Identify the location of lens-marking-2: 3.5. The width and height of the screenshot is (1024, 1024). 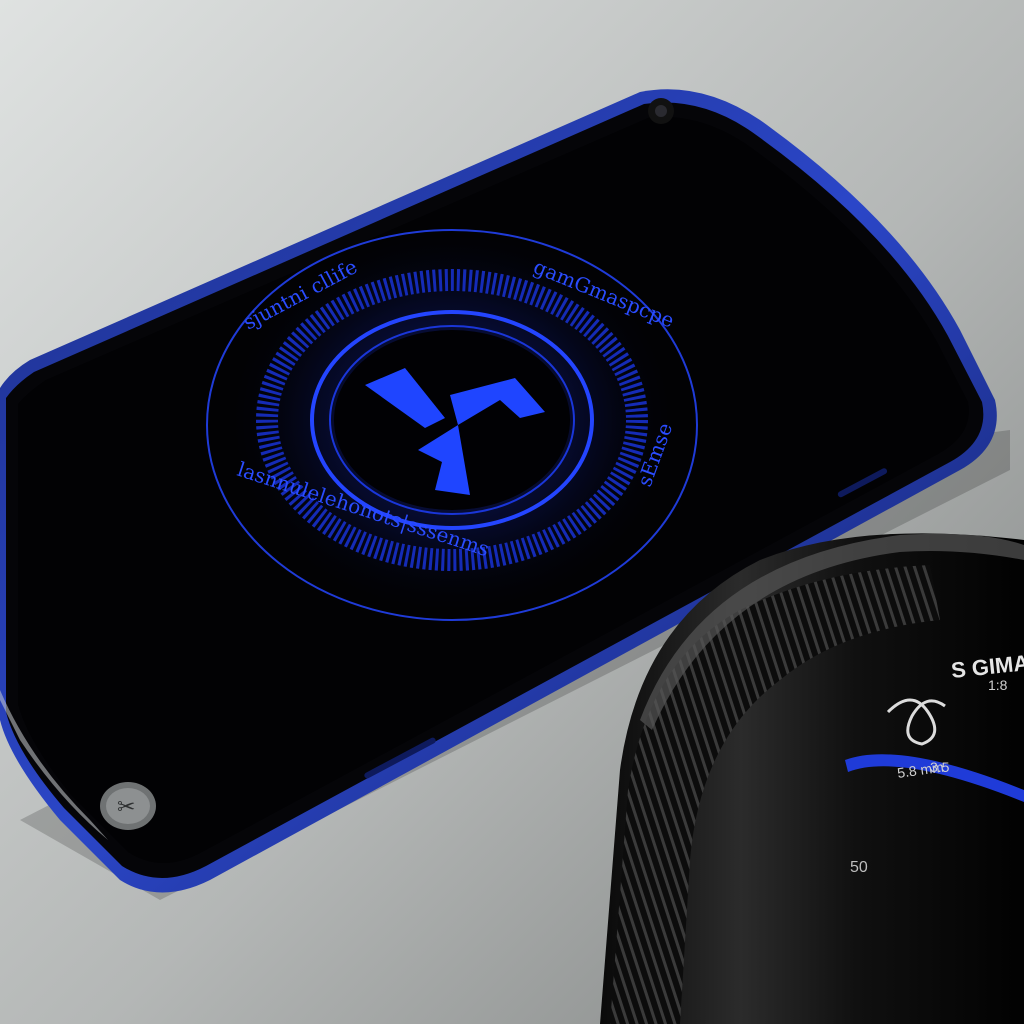
(940, 767).